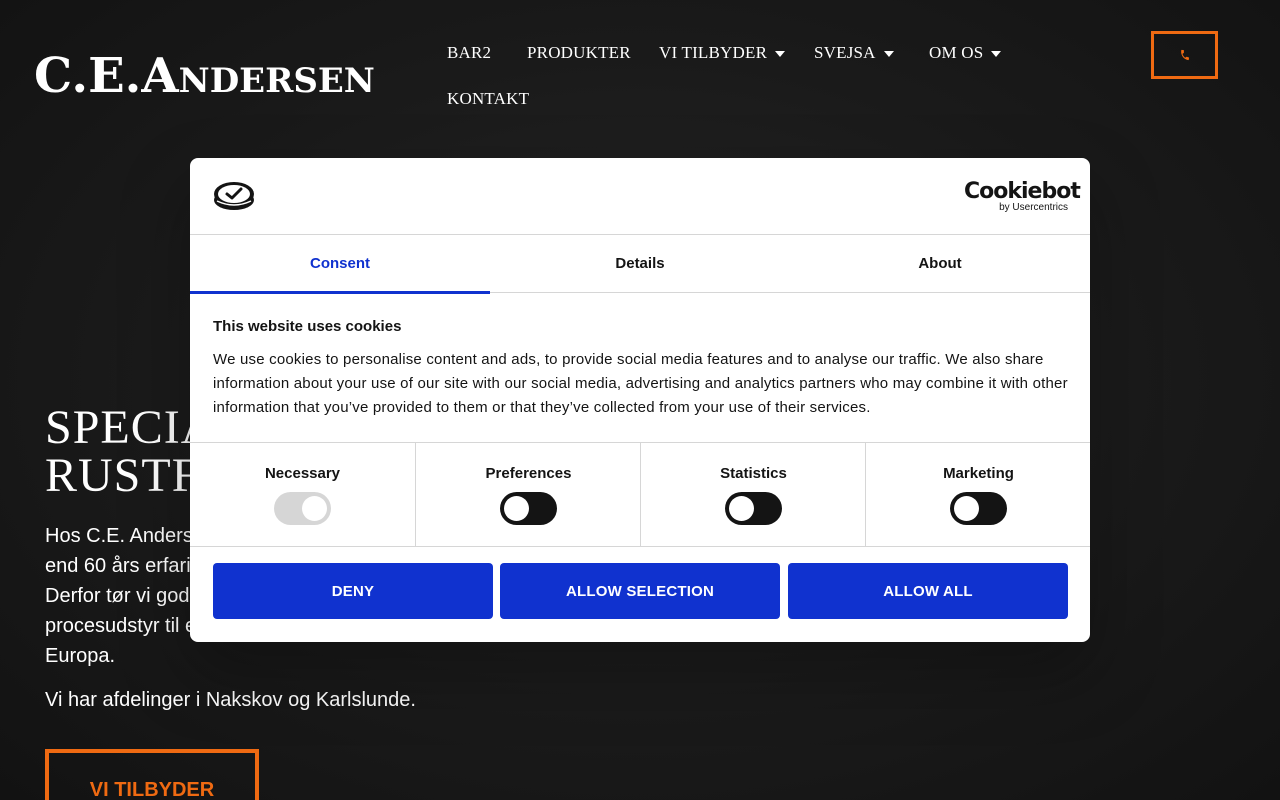 This screenshot has height=800, width=1280. I want to click on nav-item-label: SVEJSA, so click(845, 52).